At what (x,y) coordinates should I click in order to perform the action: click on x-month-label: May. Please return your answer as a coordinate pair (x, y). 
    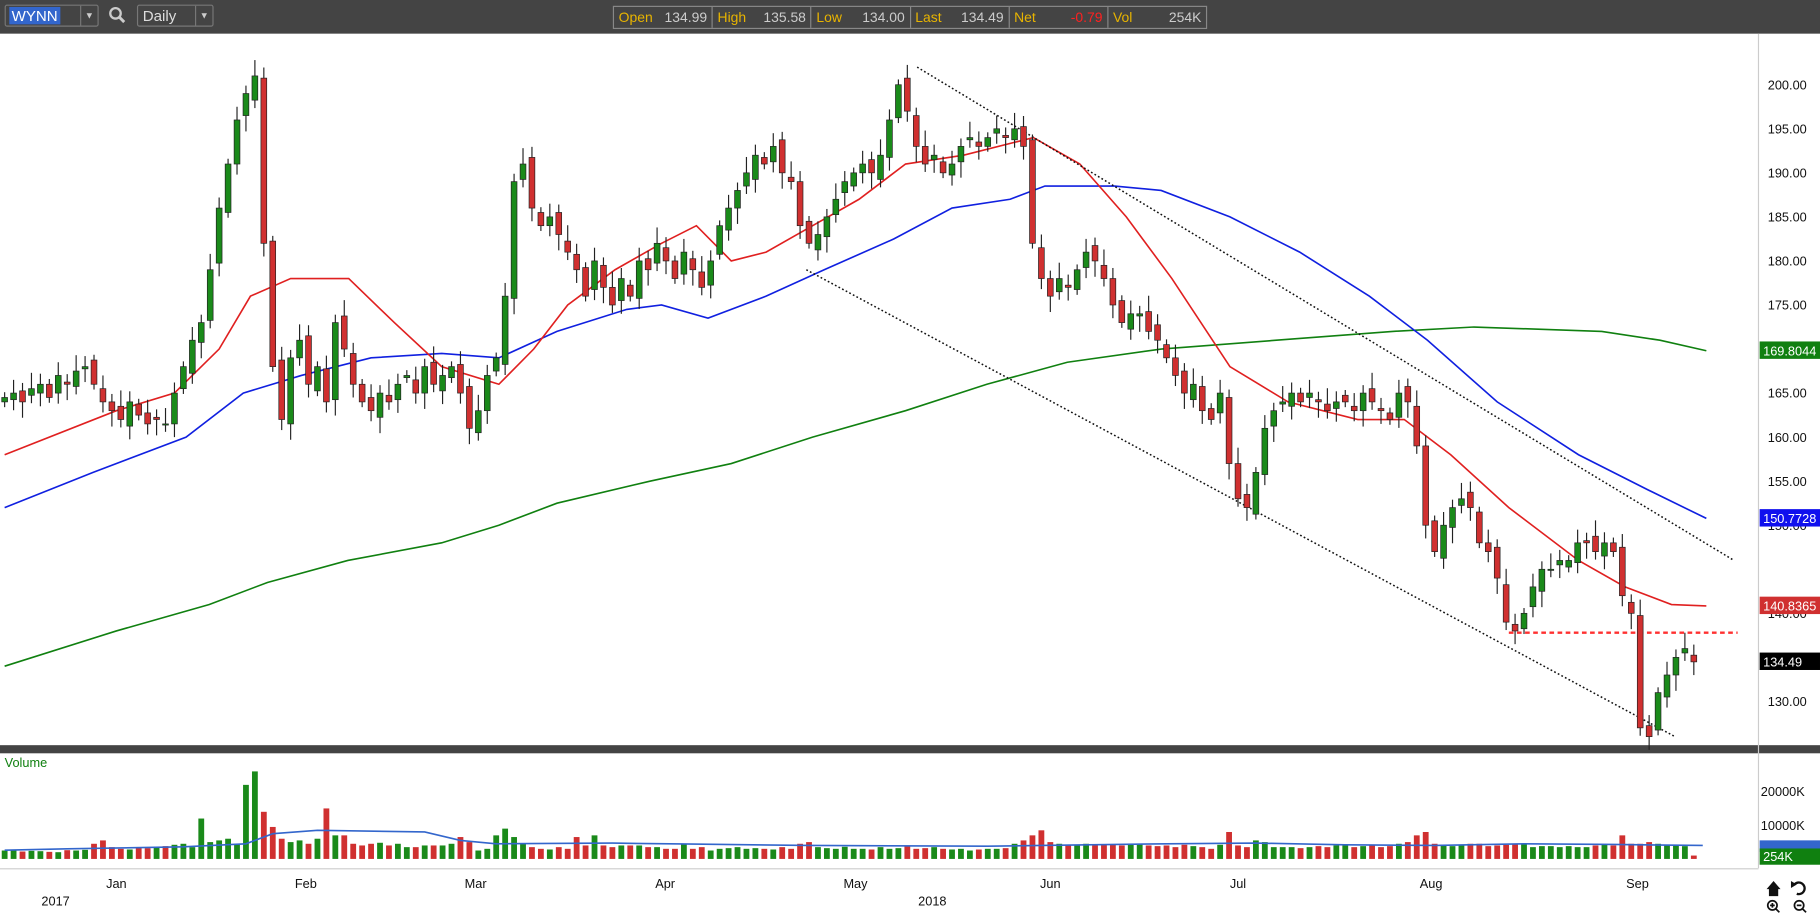
    Looking at the image, I should click on (855, 883).